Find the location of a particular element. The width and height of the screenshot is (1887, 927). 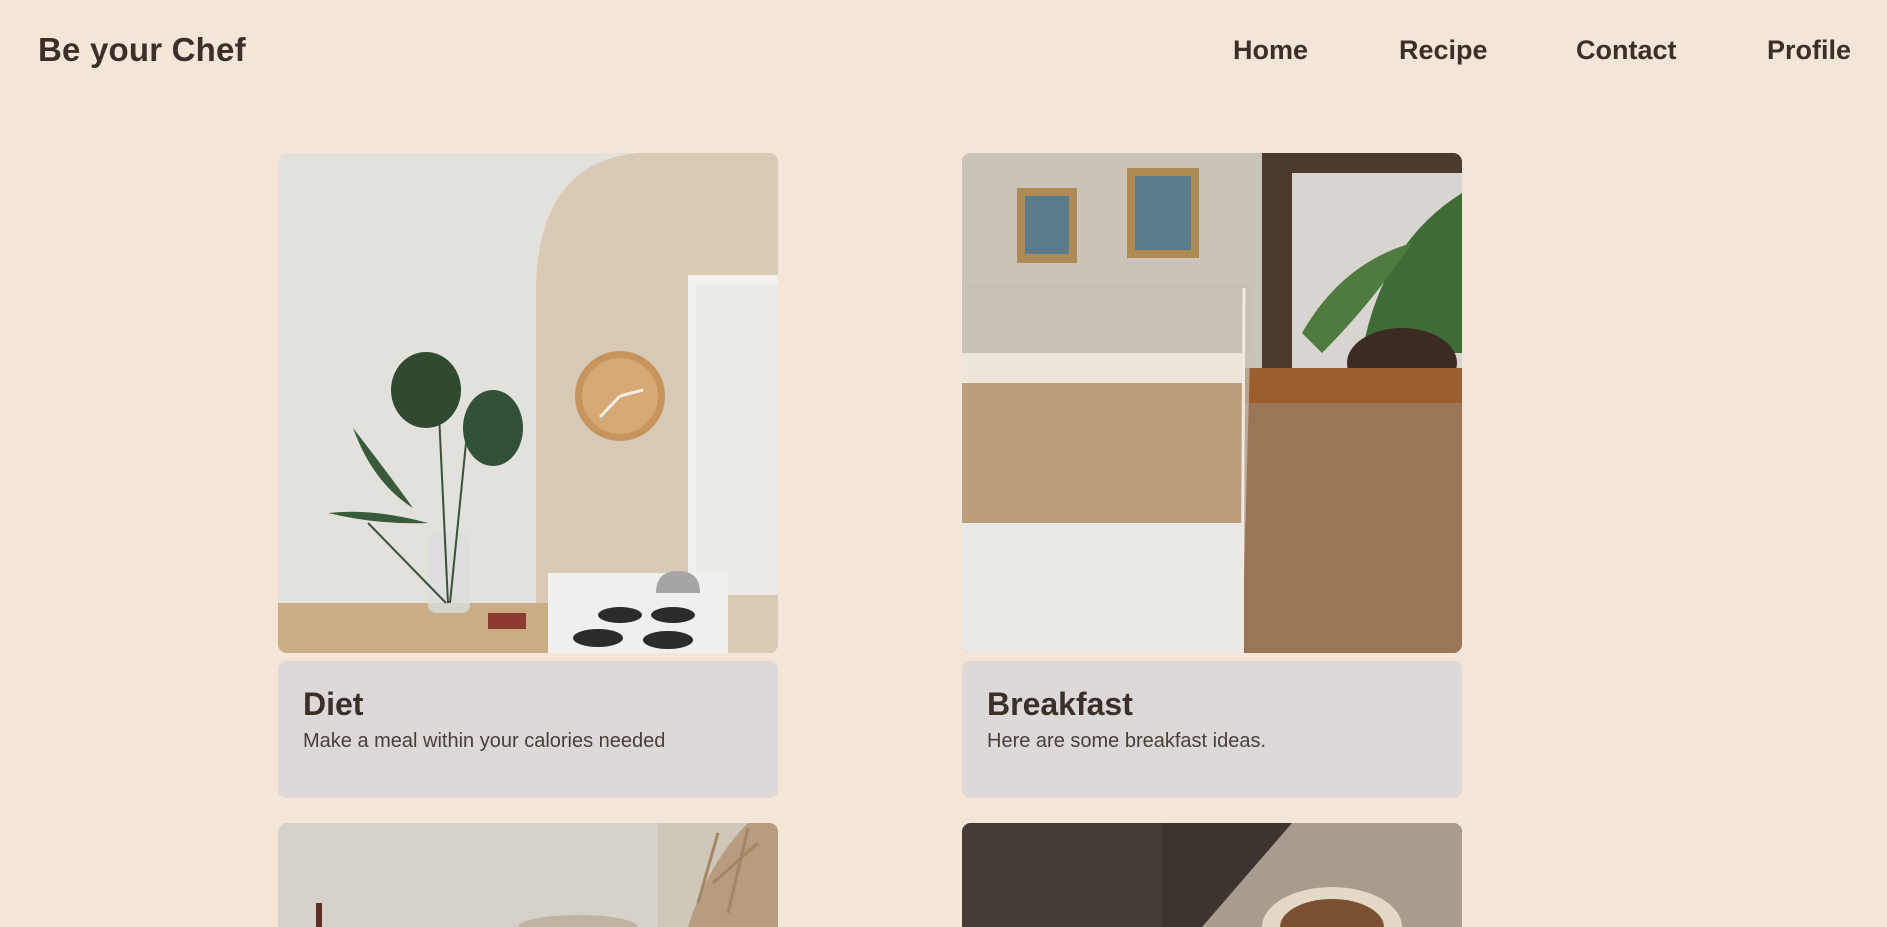

card-diet-image is located at coordinates (528, 403).